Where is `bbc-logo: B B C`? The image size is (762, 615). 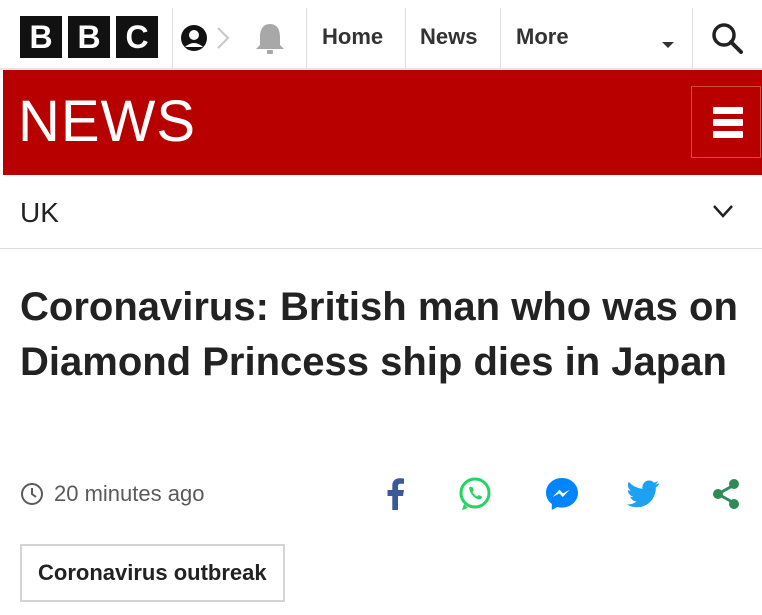
bbc-logo: B B C is located at coordinates (89, 37).